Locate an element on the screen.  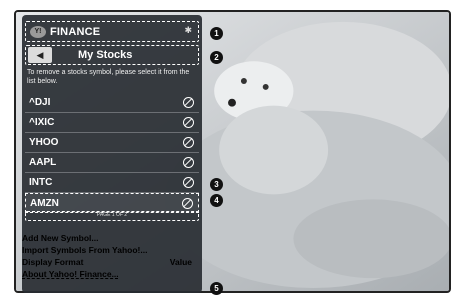
stock-symbol: ^IXIC is located at coordinates (42, 122).